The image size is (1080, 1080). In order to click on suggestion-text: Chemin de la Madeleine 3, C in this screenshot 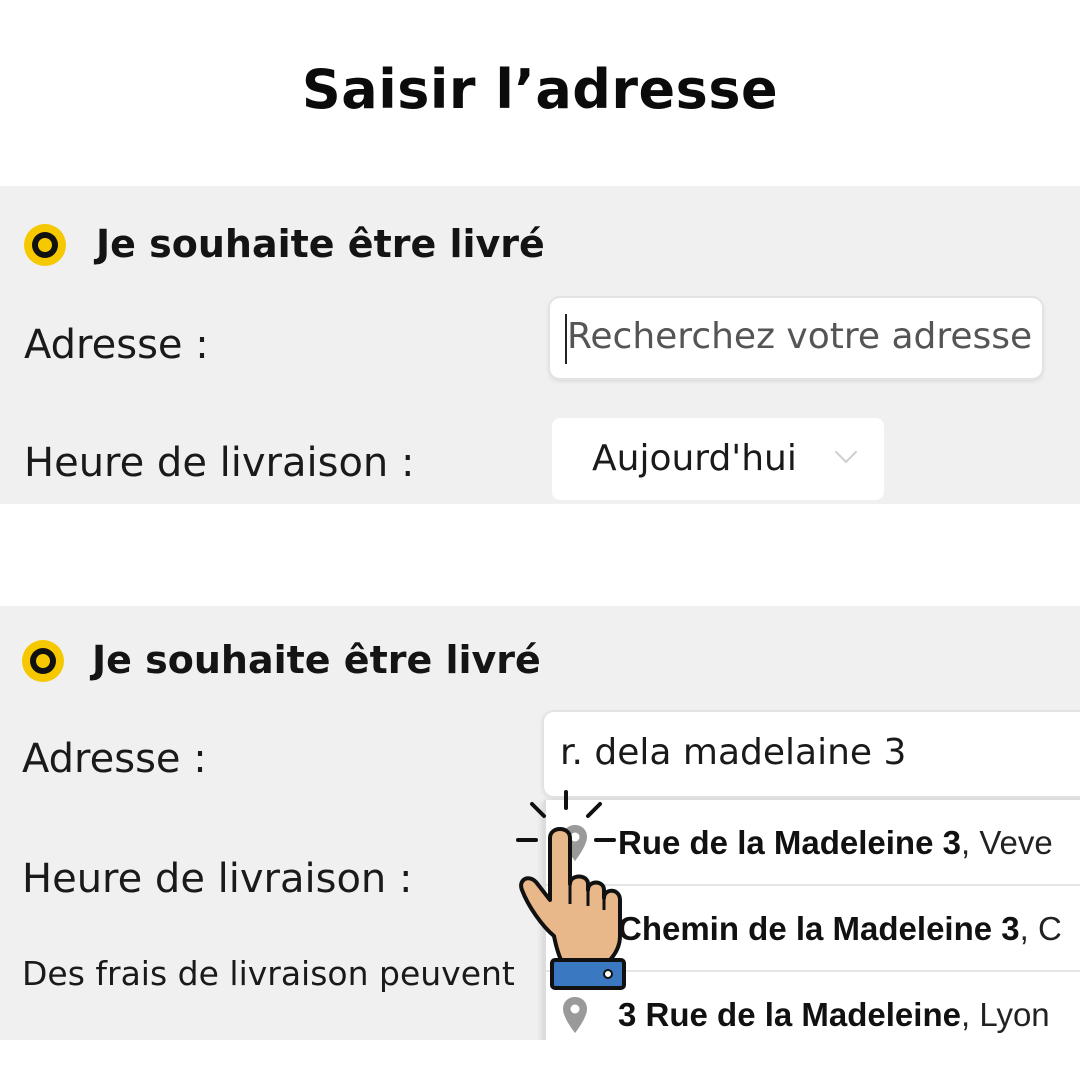, I will do `click(840, 928)`.